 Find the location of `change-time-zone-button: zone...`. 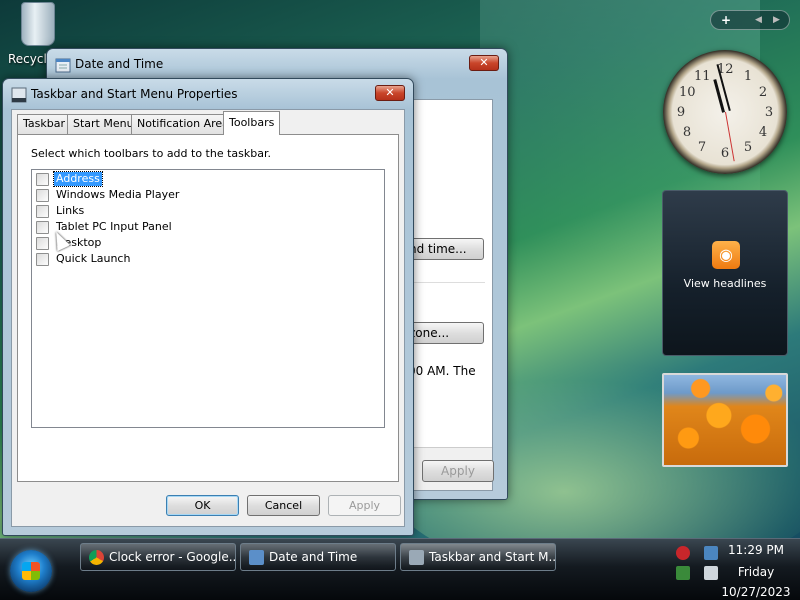

change-time-zone-button: zone... is located at coordinates (443, 333).